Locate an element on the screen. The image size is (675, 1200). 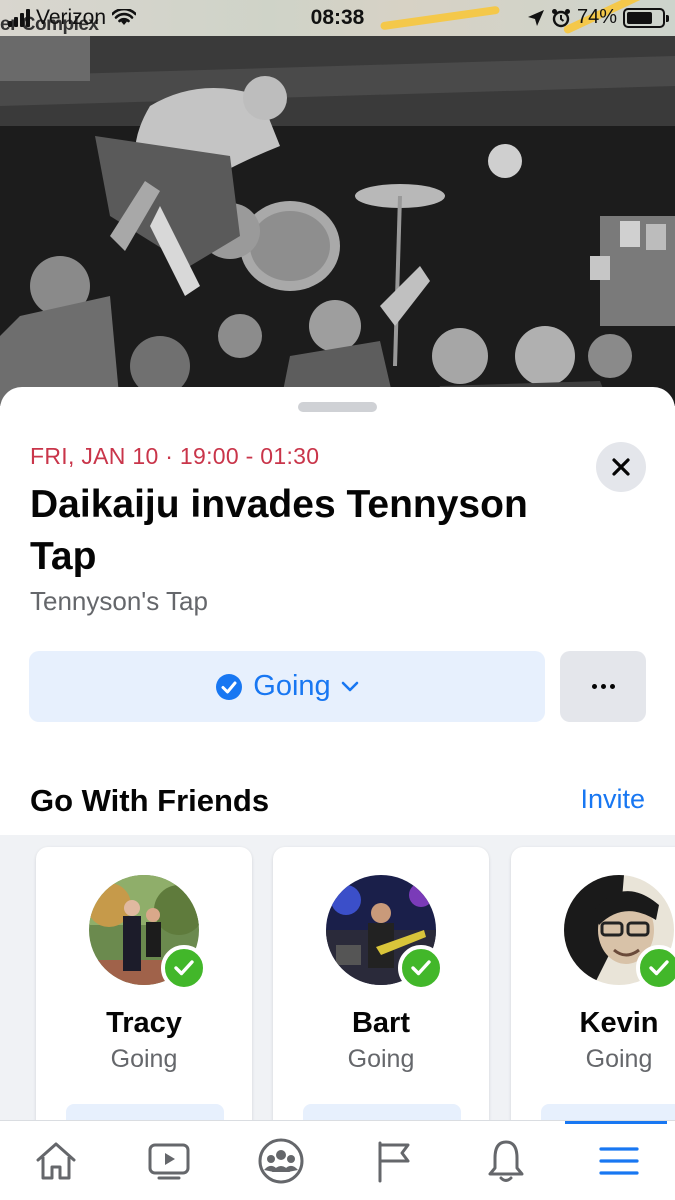
event-date-time: FRI, JAN 10 · 19:00 - 01:30 is located at coordinates (175, 456).